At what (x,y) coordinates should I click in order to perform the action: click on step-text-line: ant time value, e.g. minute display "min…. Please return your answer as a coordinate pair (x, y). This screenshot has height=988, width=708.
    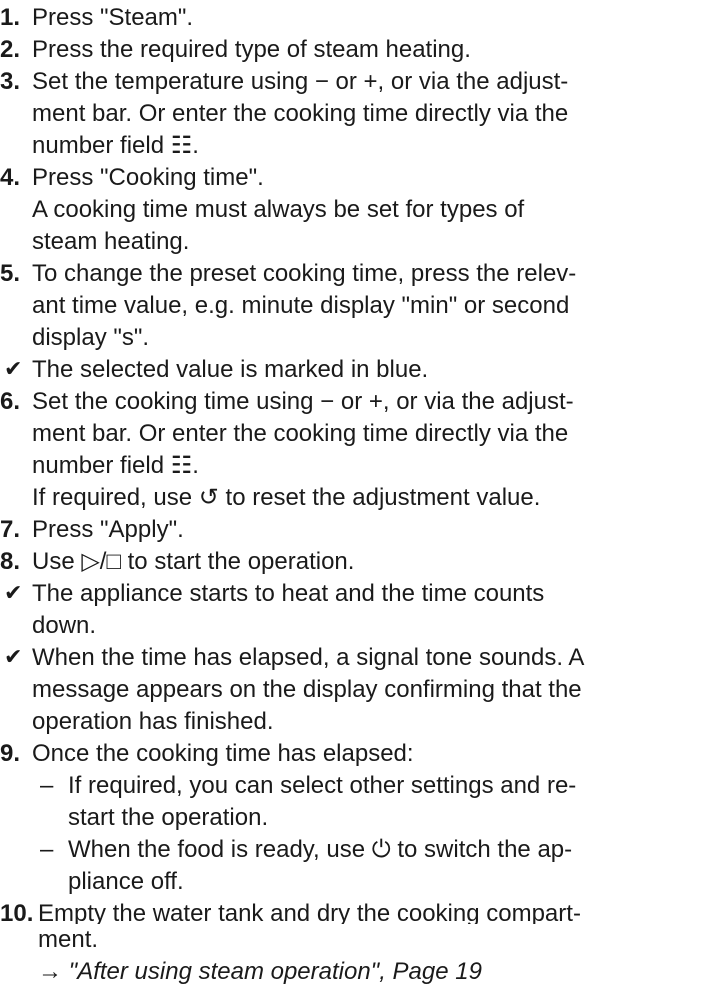
    Looking at the image, I should click on (301, 305).